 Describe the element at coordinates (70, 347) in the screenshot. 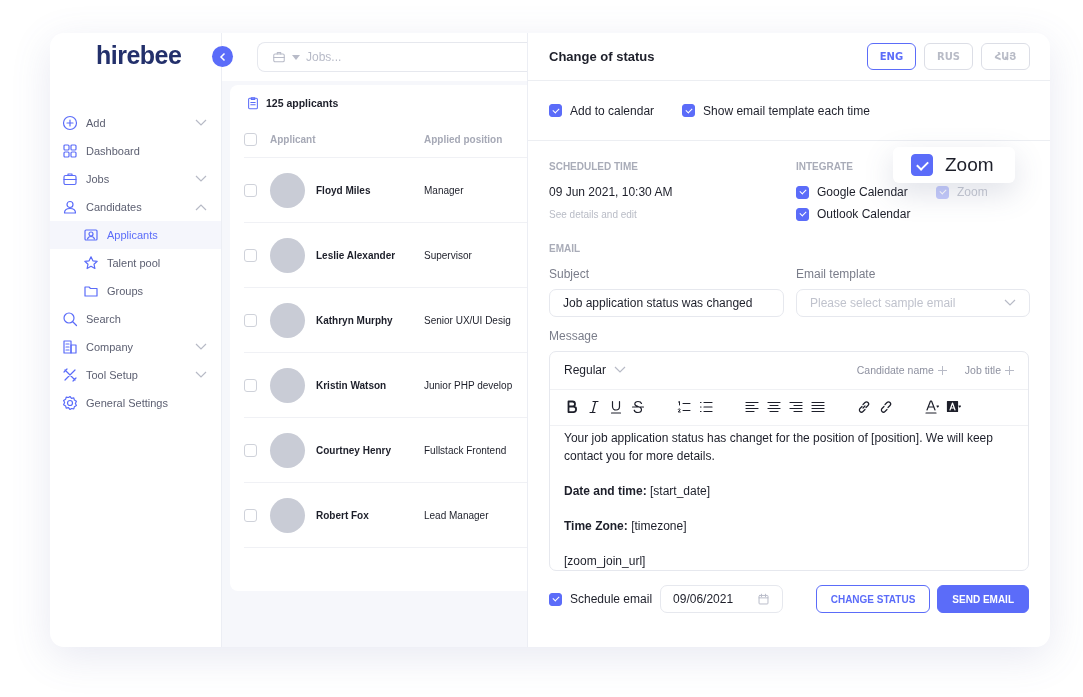

I see `building-icon` at that location.